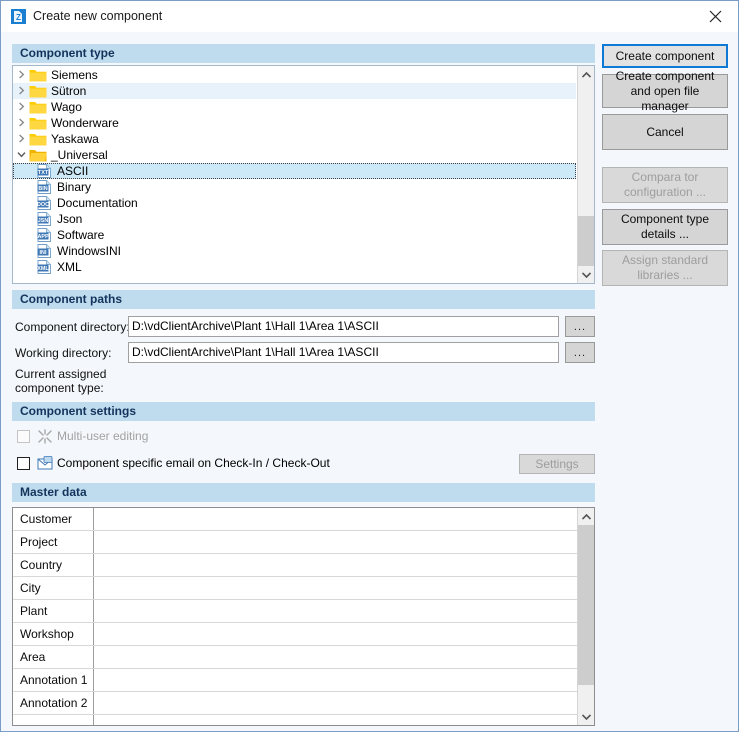  I want to click on tree-item-label: Yaskawa, so click(75, 139).